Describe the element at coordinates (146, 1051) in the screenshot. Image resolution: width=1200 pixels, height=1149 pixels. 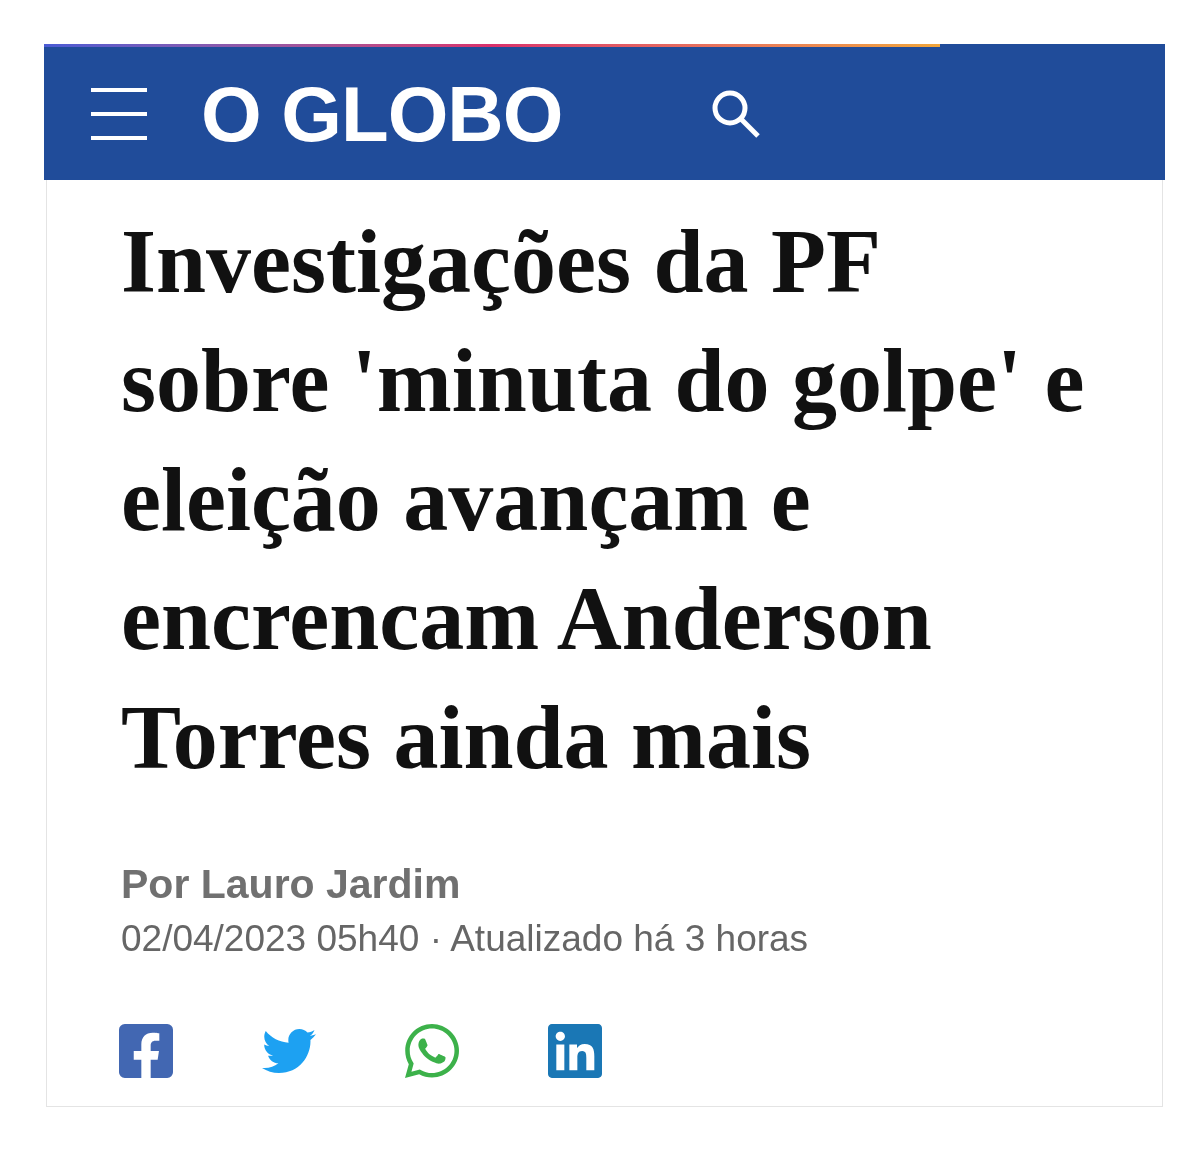
I see `facebook-icon` at that location.